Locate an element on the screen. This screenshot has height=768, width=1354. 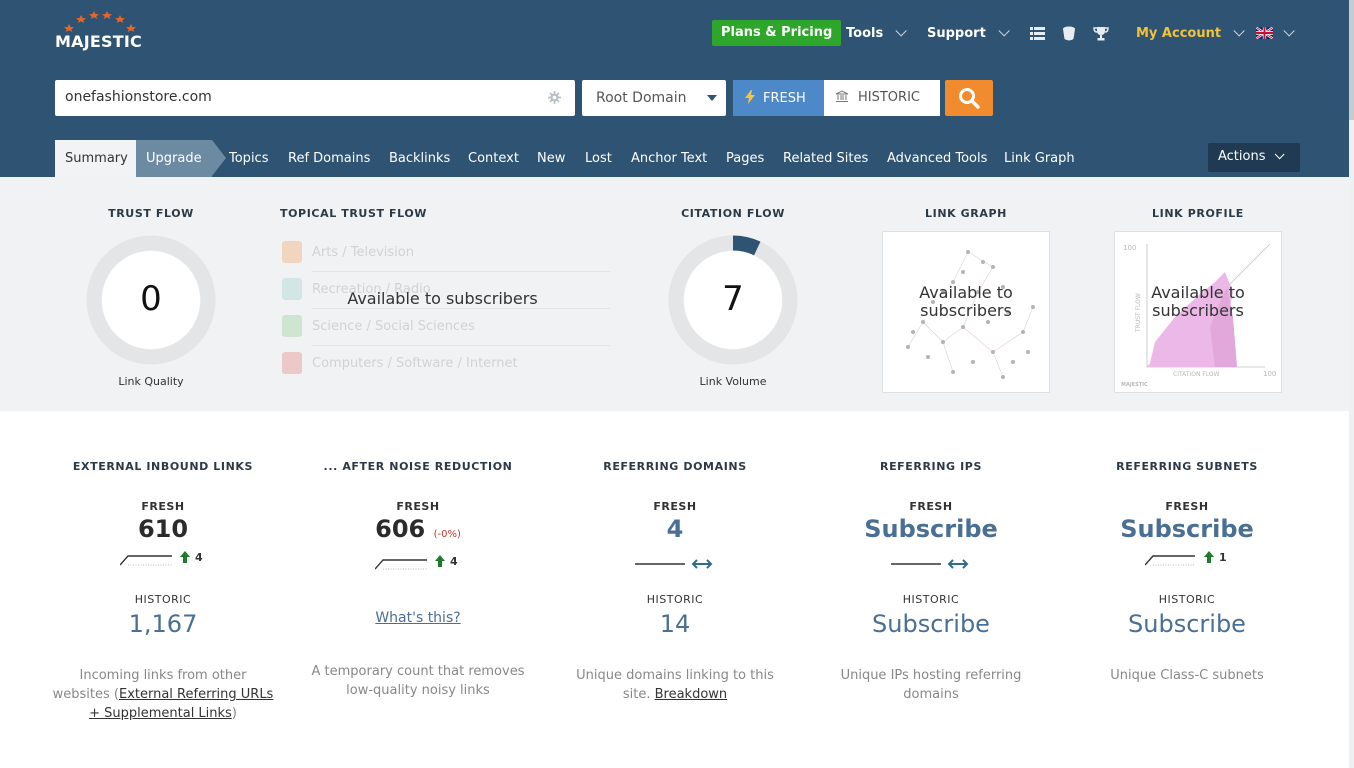
profile-brand-mark: MAJESTIC is located at coordinates (1134, 385).